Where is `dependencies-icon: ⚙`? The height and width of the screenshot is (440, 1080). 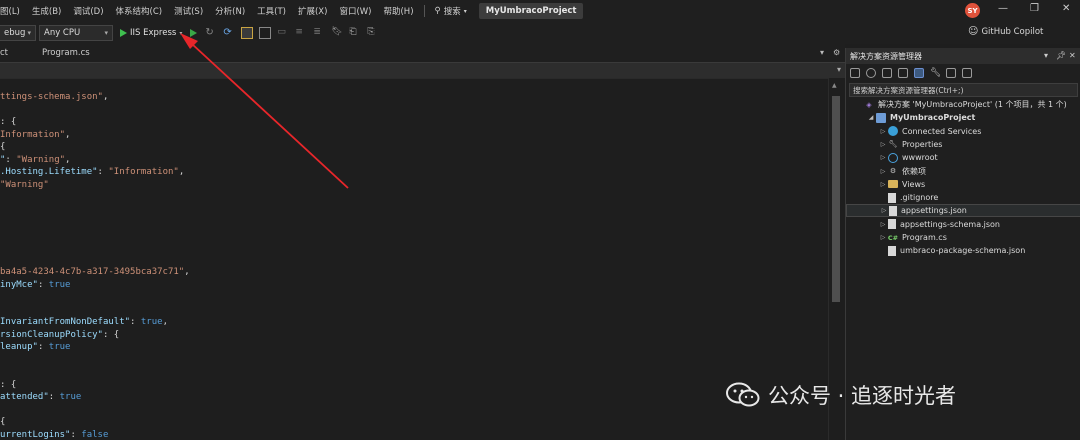 dependencies-icon: ⚙ is located at coordinates (893, 171).